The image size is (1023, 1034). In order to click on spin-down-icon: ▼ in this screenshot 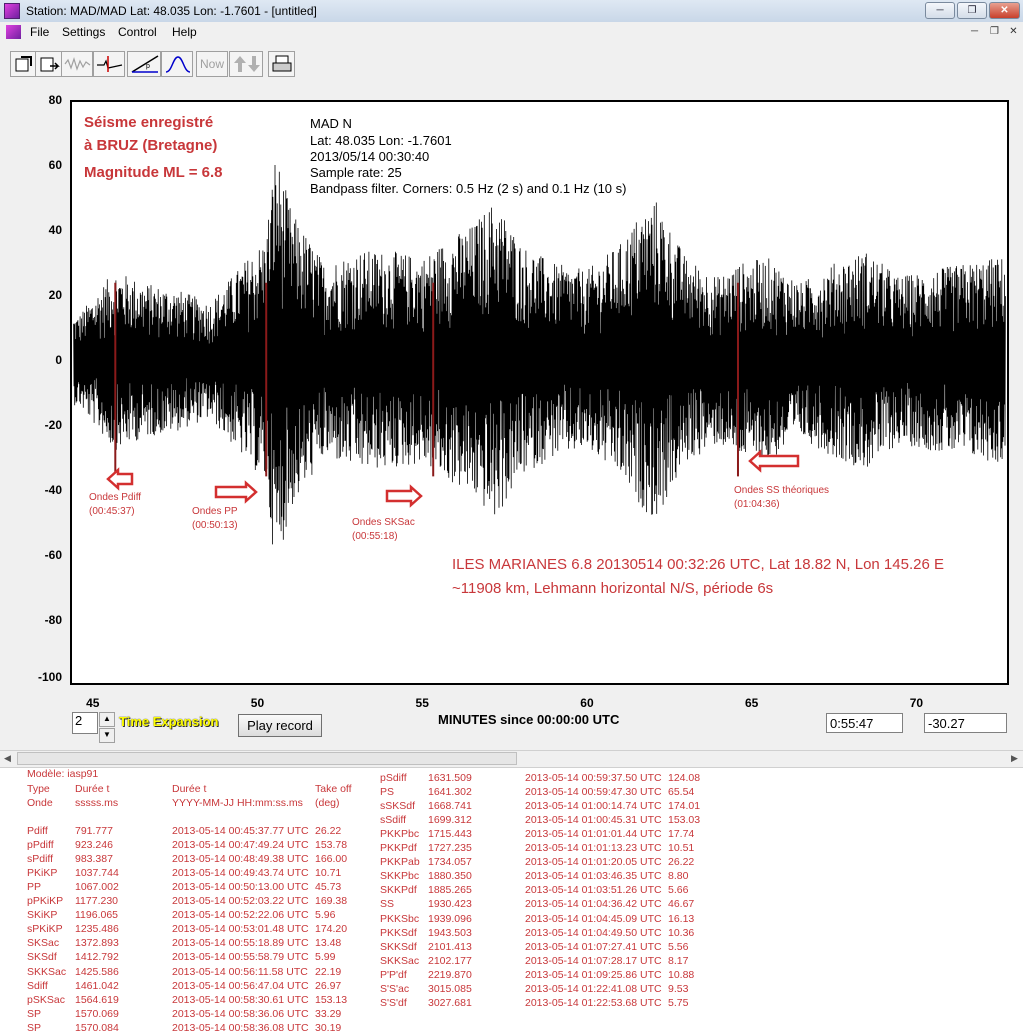, I will do `click(107, 735)`.